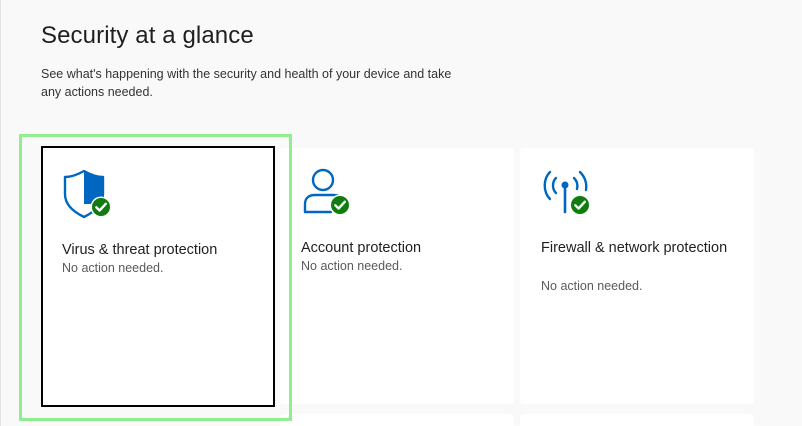 The image size is (802, 426). Describe the element at coordinates (361, 248) in the screenshot. I see `tile-title: Account protection` at that location.